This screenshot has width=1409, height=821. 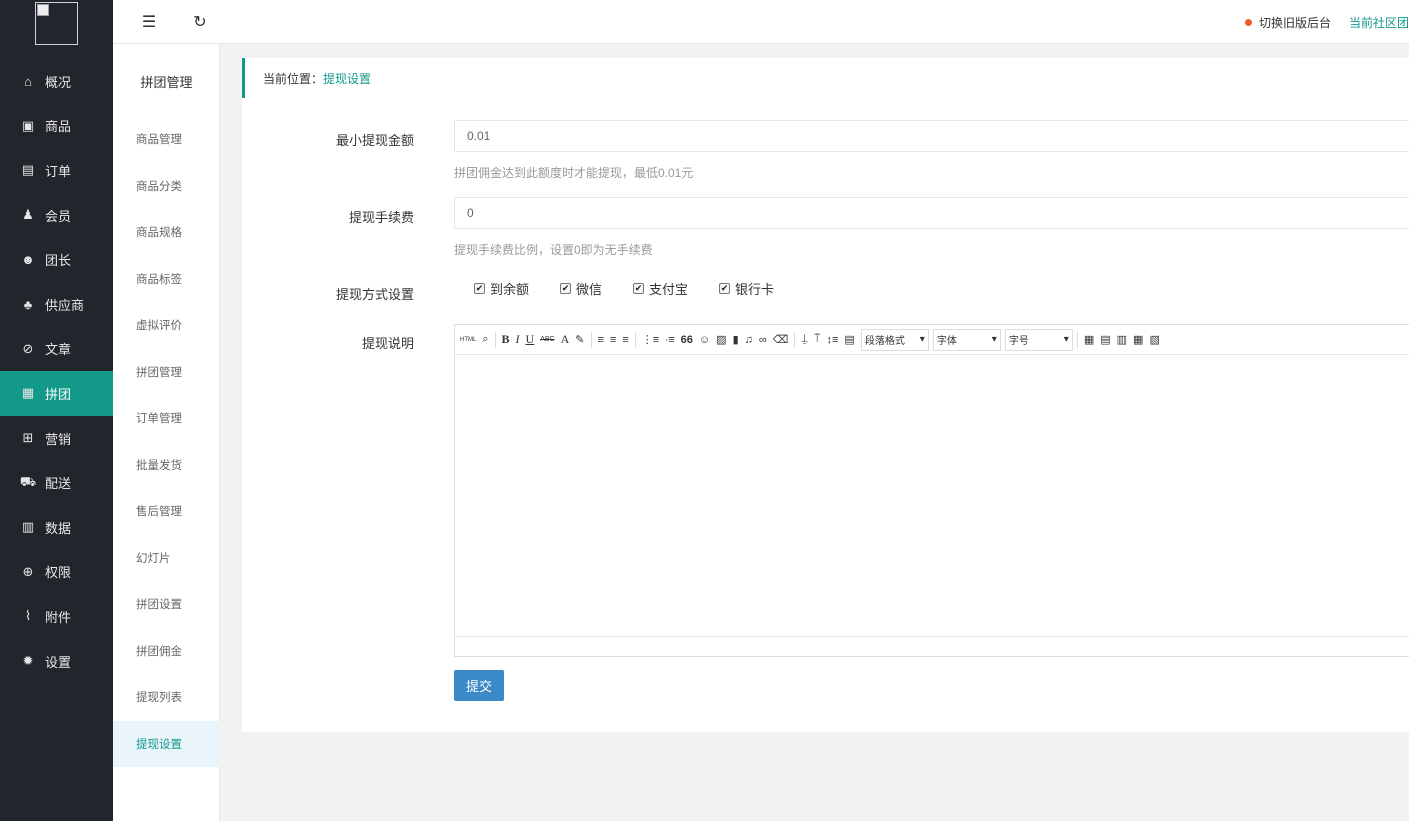 I want to click on refresh-icon: ↻, so click(x=200, y=22).